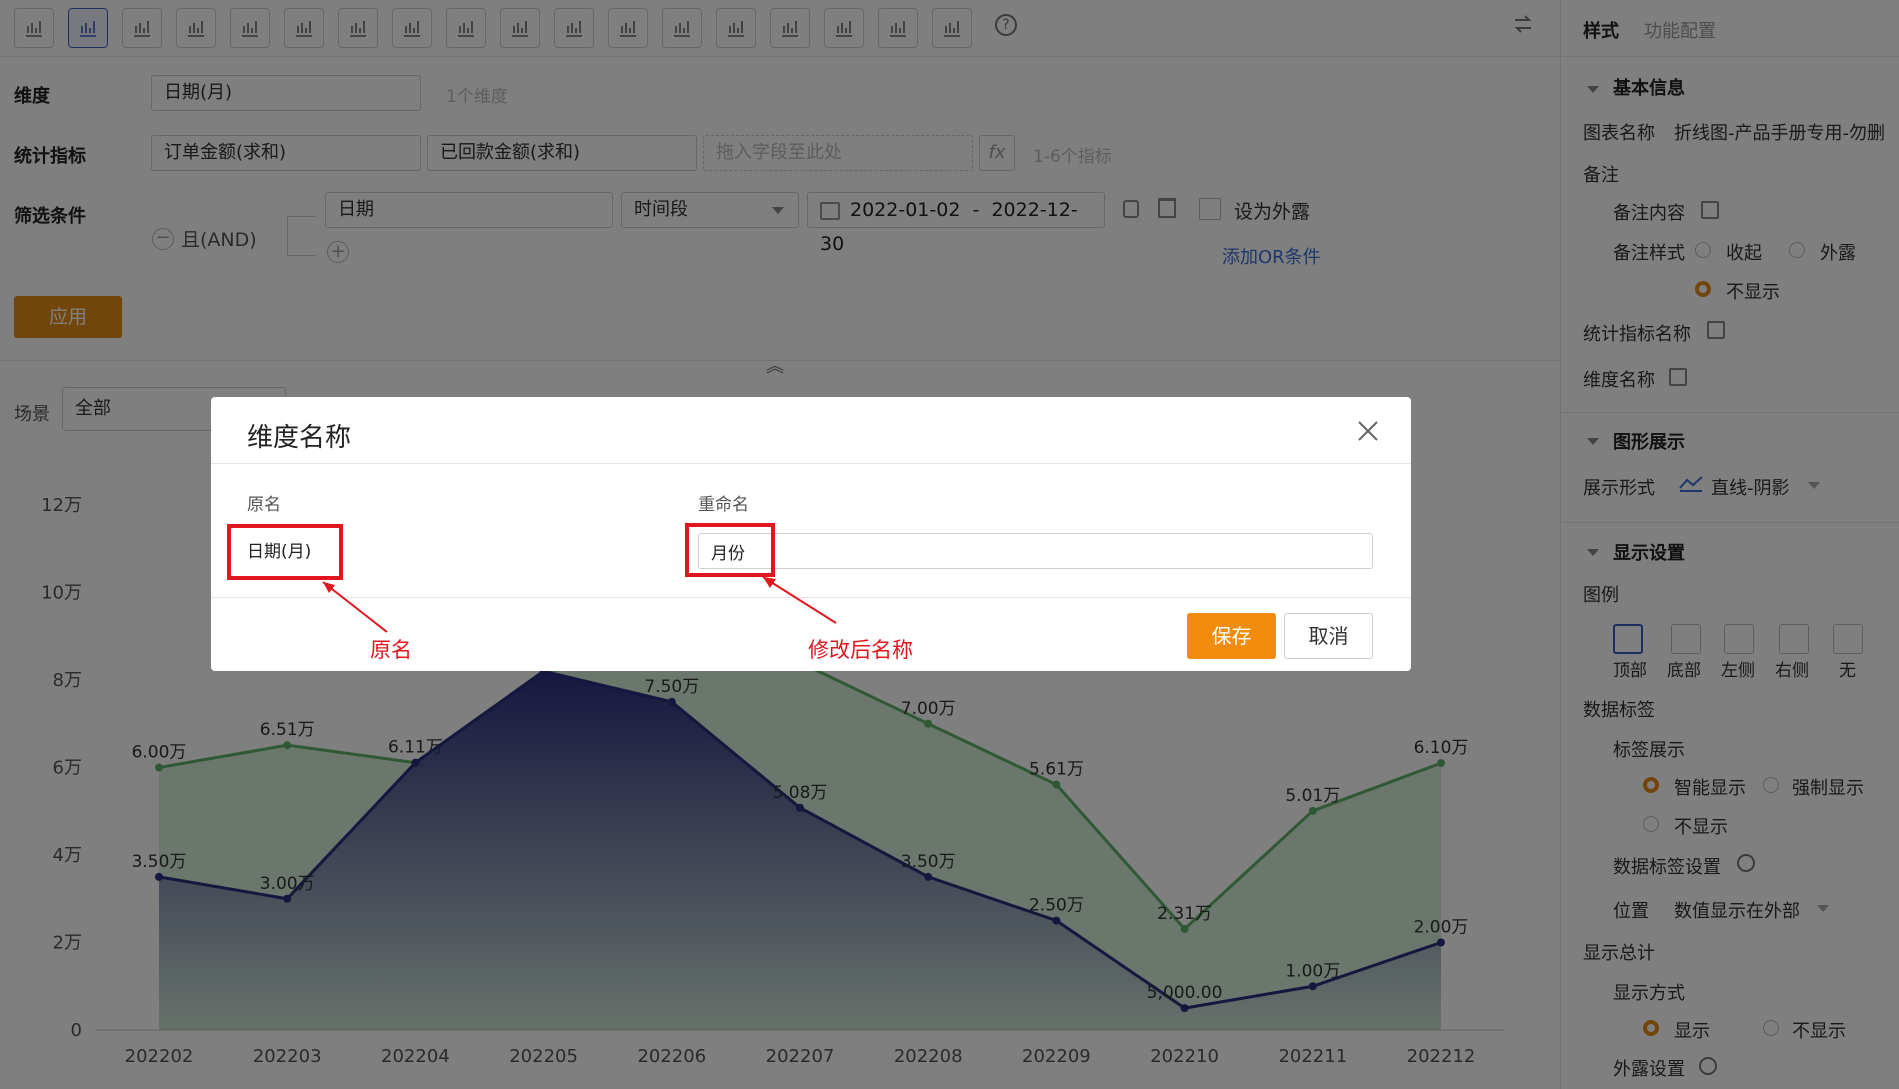  What do you see at coordinates (579, 604) in the screenshot?
I see `annotation-arrows` at bounding box center [579, 604].